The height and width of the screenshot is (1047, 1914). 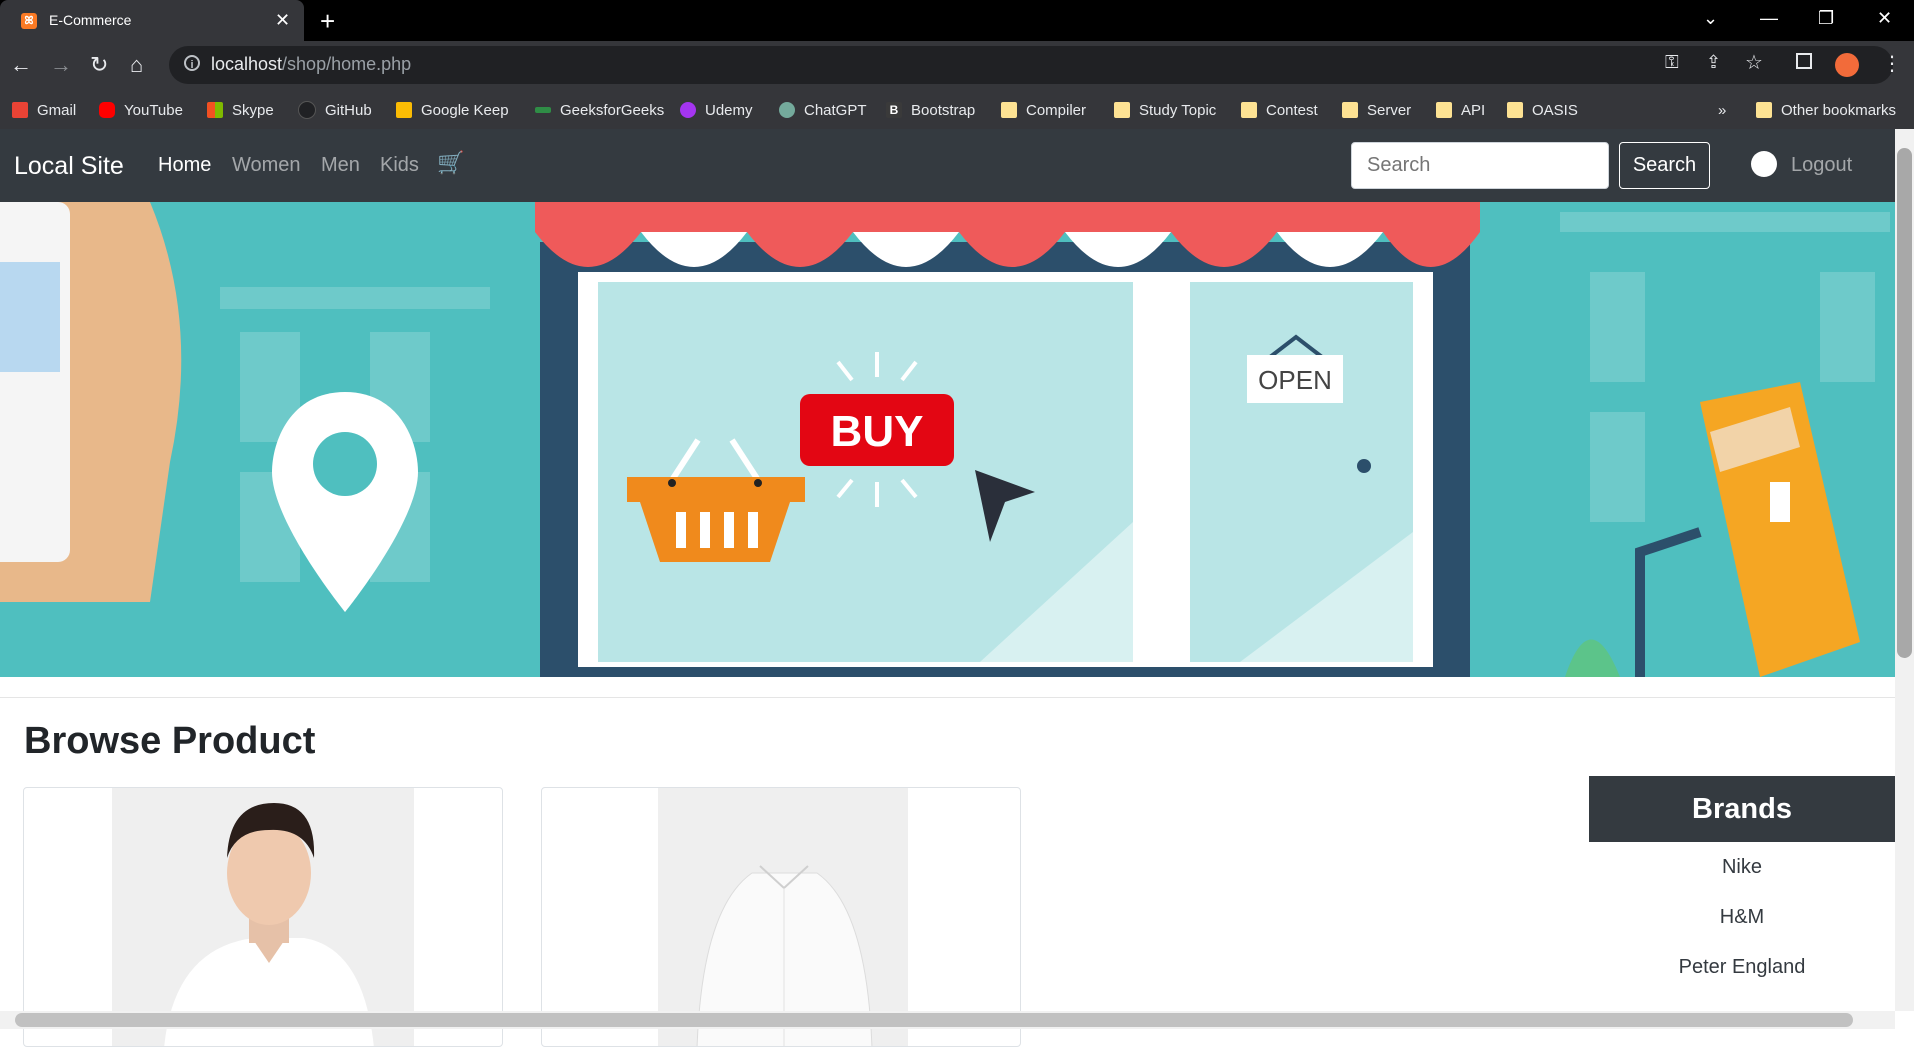 I want to click on forward-icon: →, so click(x=61, y=65).